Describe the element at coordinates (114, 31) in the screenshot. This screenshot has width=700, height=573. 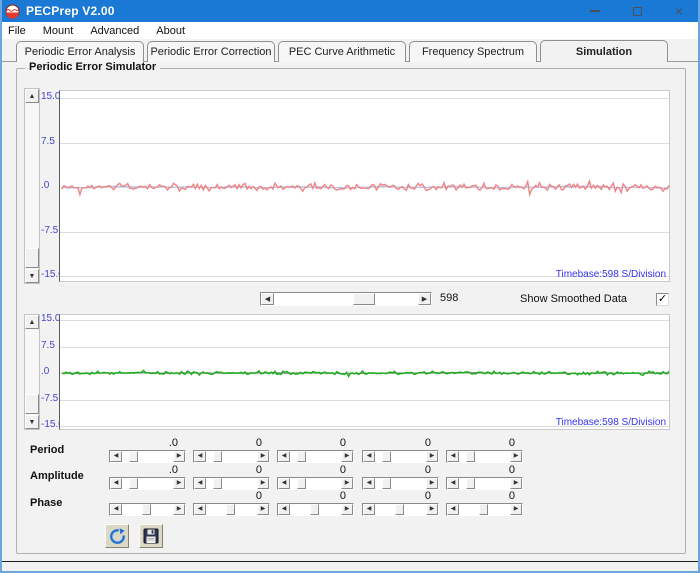
I see `menu-advanced: Advanced` at that location.